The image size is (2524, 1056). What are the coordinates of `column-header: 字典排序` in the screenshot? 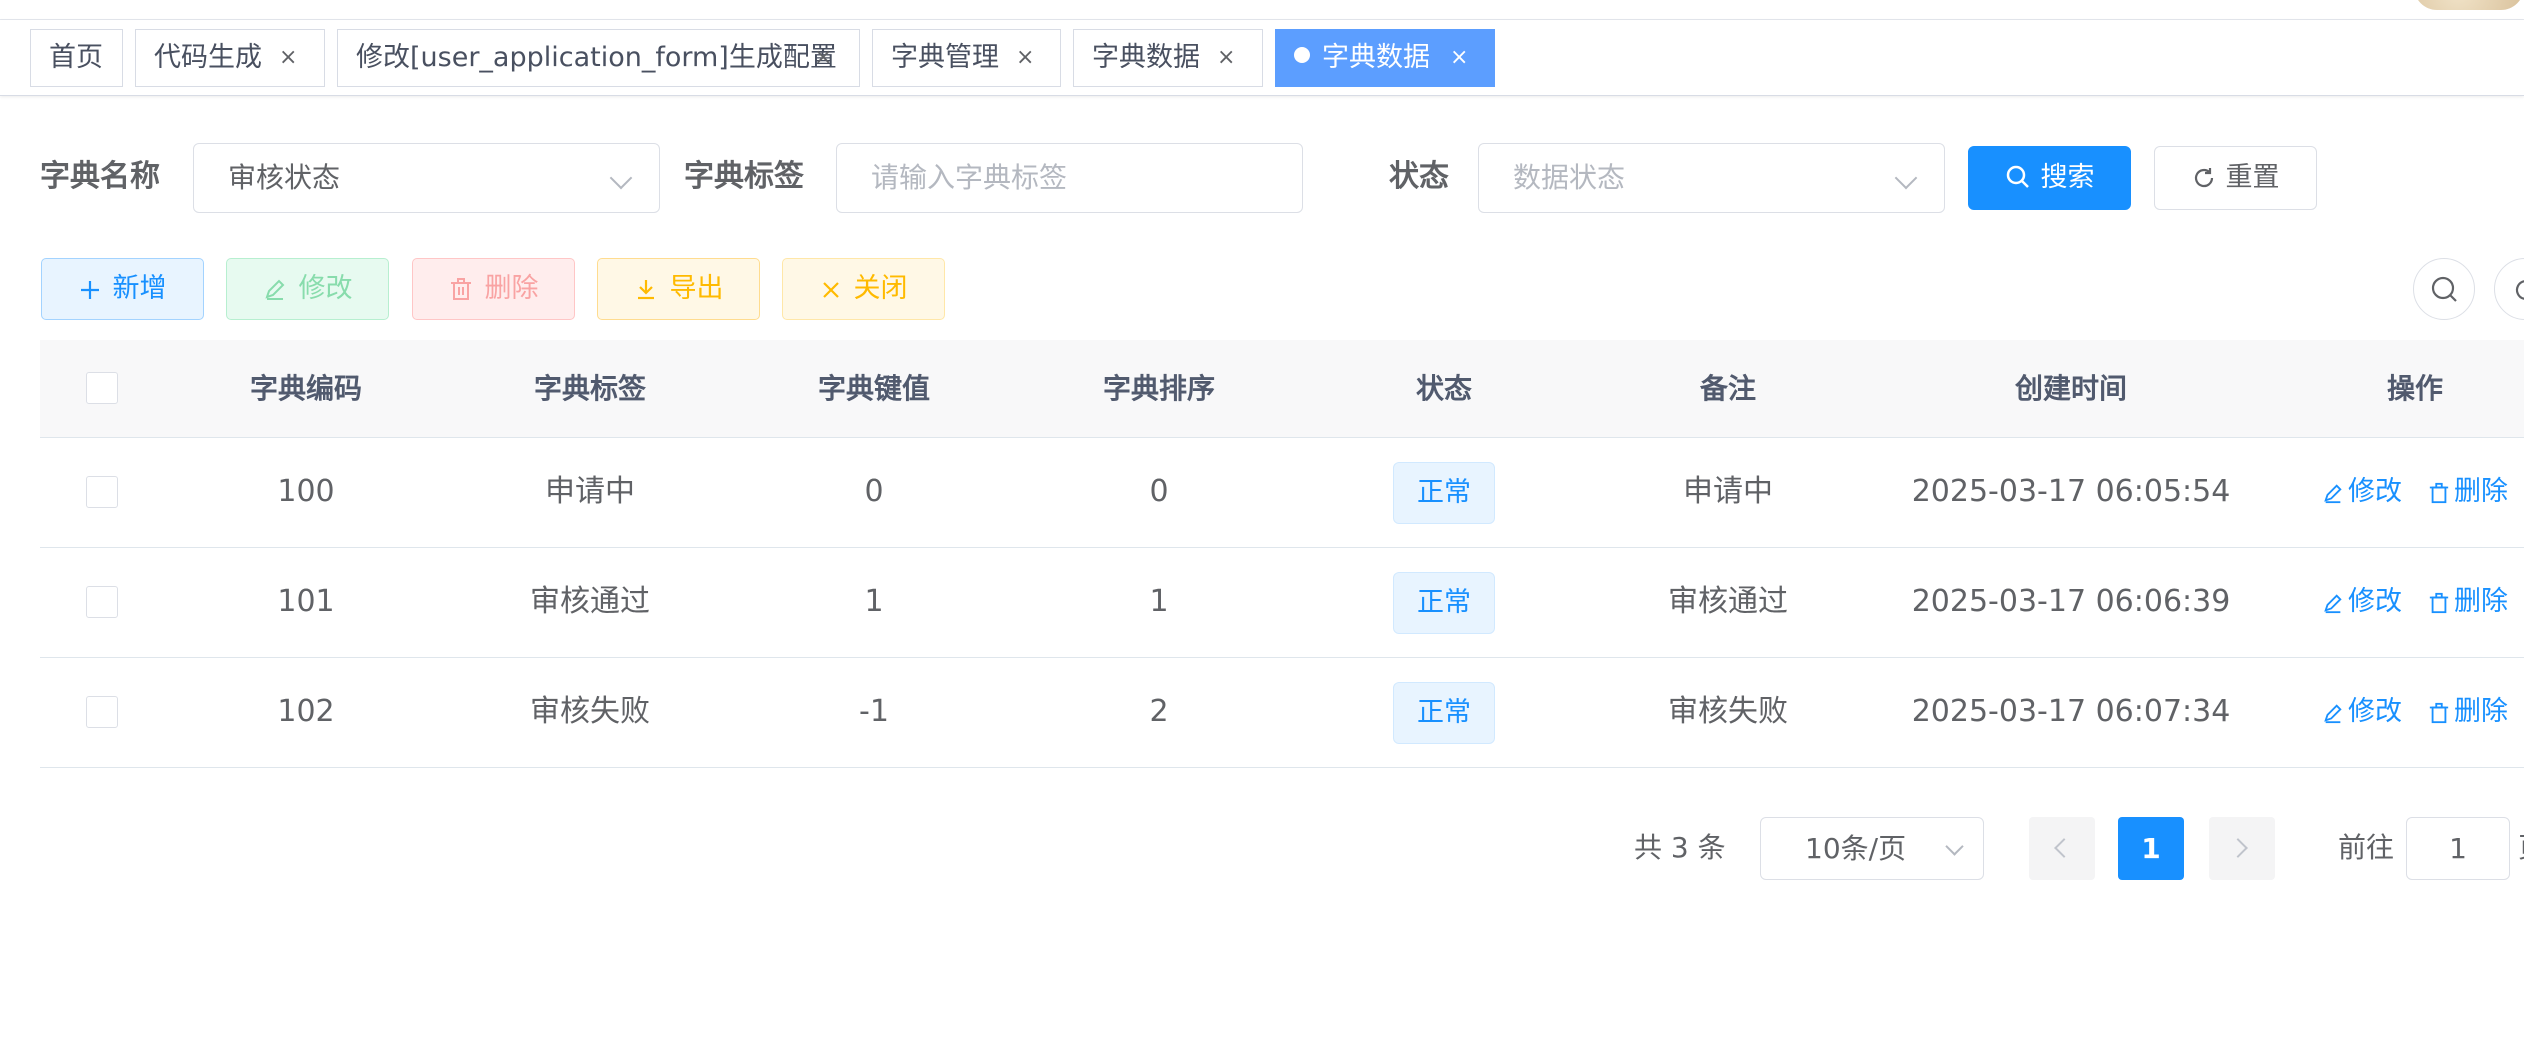 It's located at (1159, 388).